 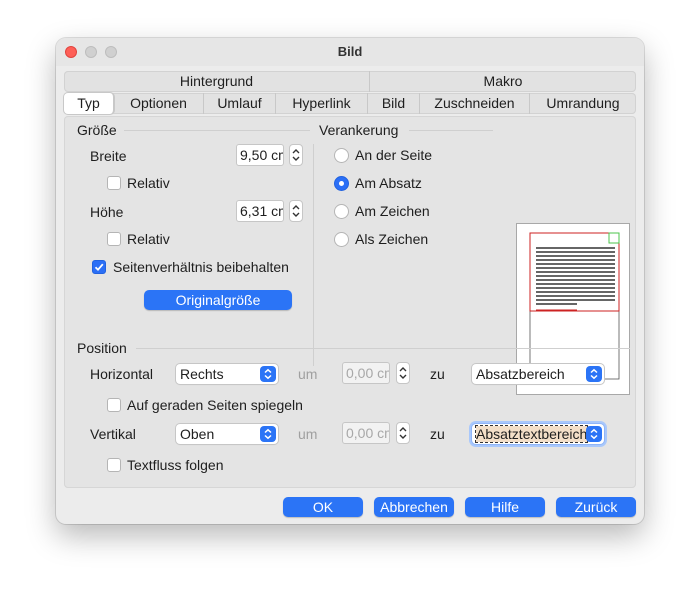 What do you see at coordinates (323, 507) in the screenshot?
I see `ok-button: OK` at bounding box center [323, 507].